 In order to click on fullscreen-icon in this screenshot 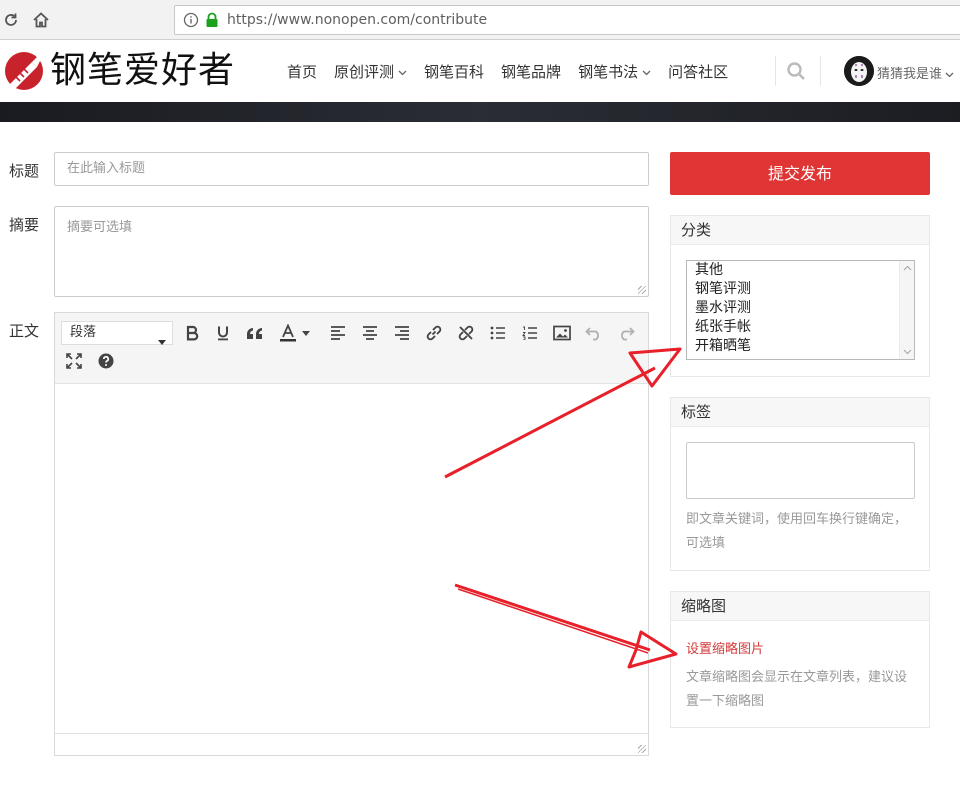, I will do `click(74, 361)`.